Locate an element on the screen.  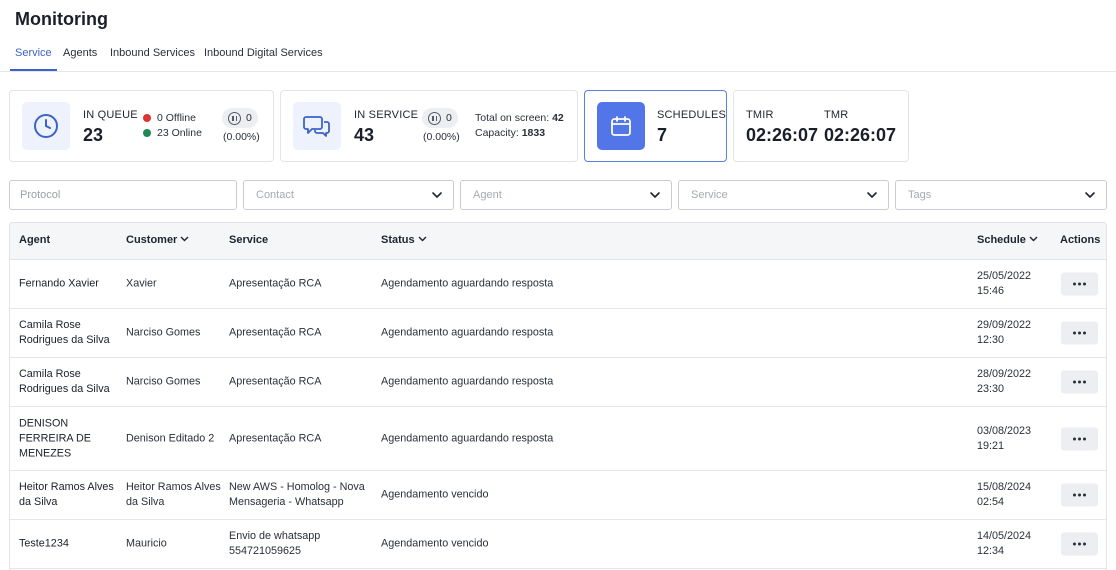
schedules-card: SCHEDULES 7 is located at coordinates (655, 126).